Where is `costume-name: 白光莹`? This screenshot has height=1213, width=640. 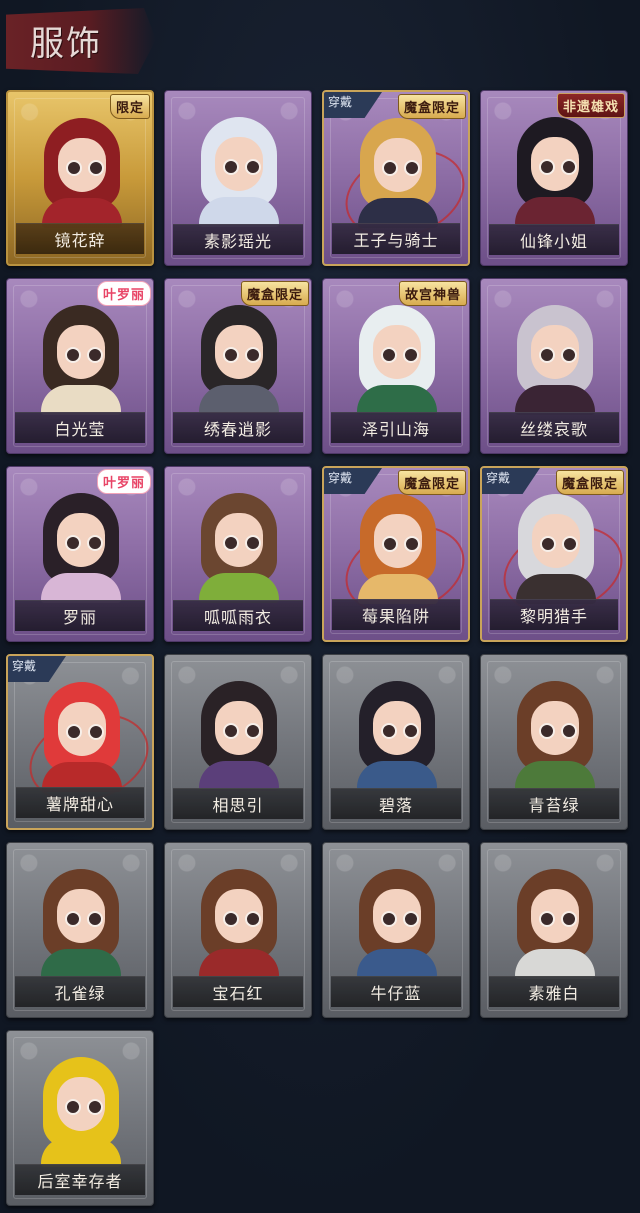 costume-name: 白光莹 is located at coordinates (80, 429).